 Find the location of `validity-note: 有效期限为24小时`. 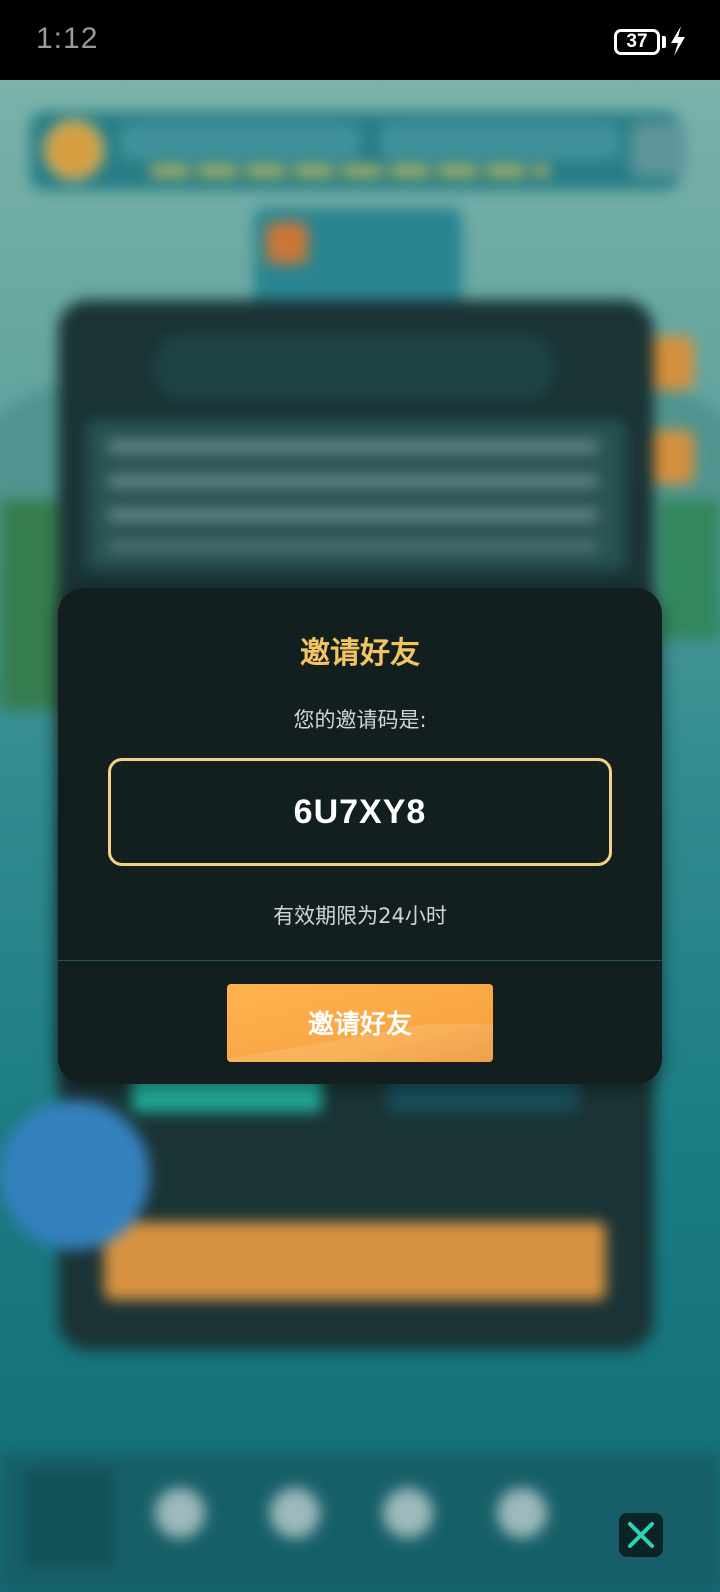

validity-note: 有效期限为24小时 is located at coordinates (360, 916).